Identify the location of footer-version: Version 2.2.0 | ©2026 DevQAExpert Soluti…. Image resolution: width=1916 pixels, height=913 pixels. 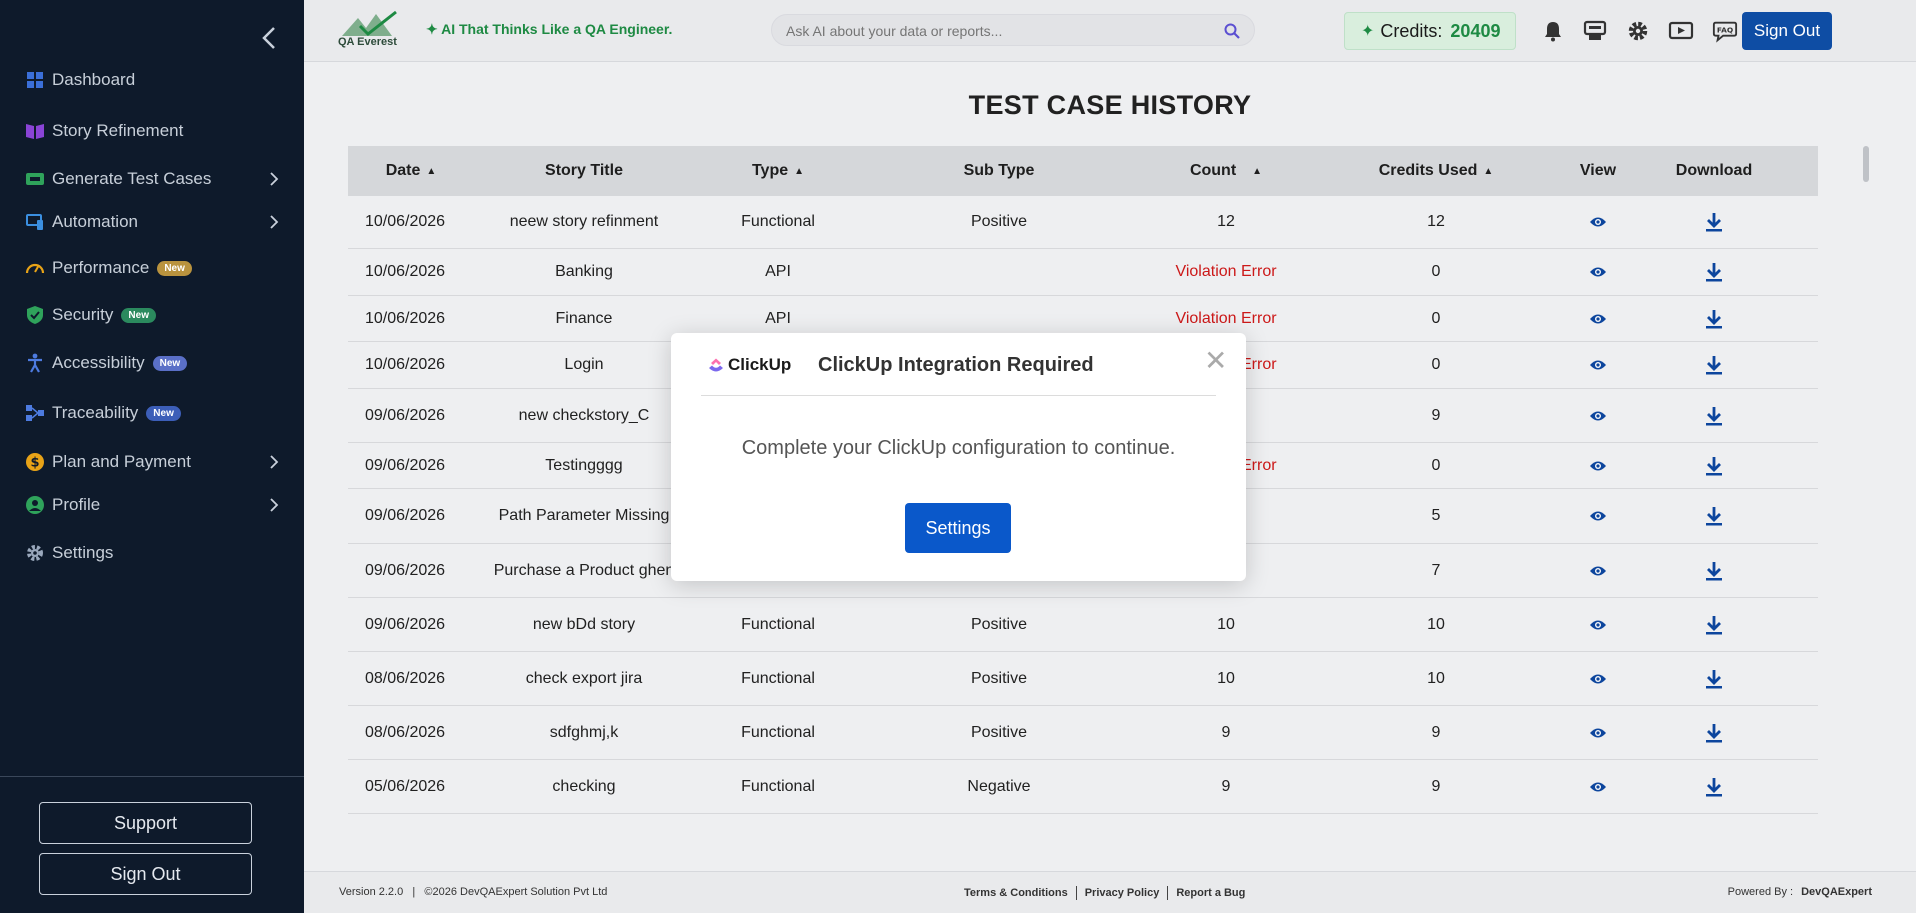
(473, 892).